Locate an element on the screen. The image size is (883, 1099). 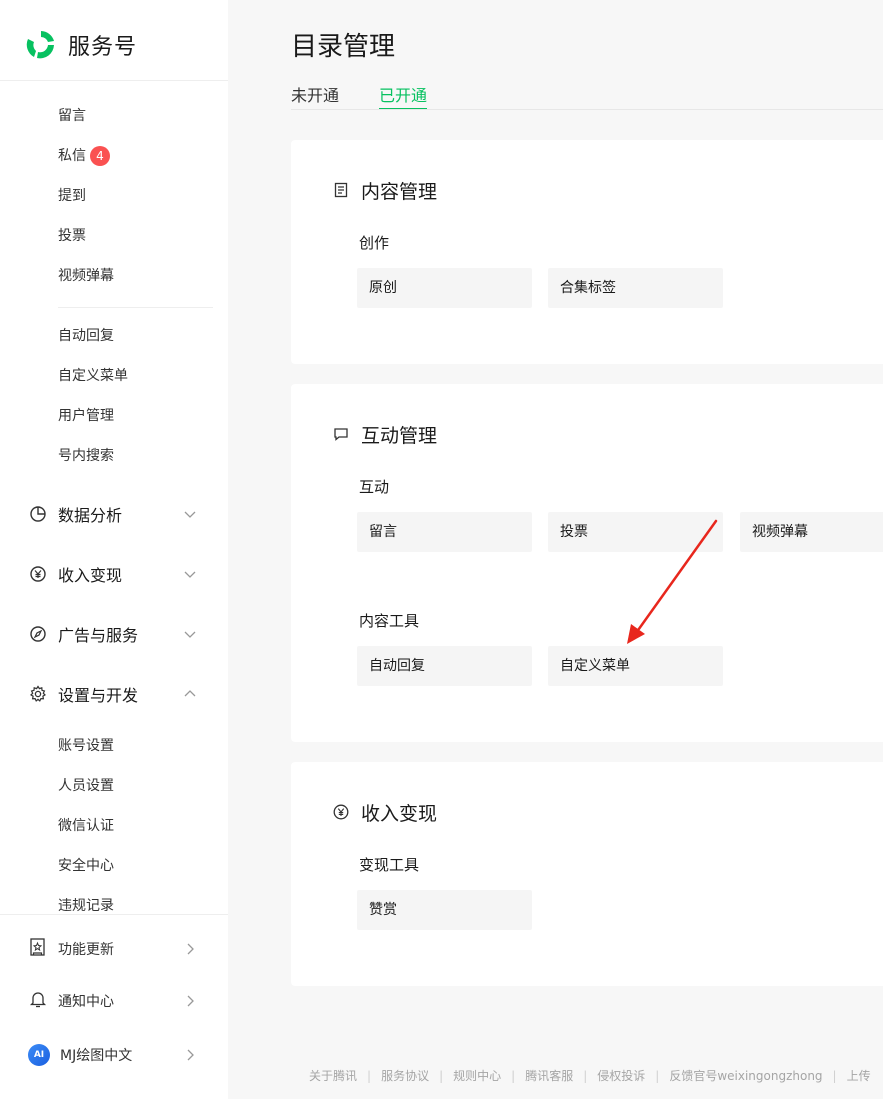
sidebar-item-label: 违规记录 is located at coordinates (86, 906).